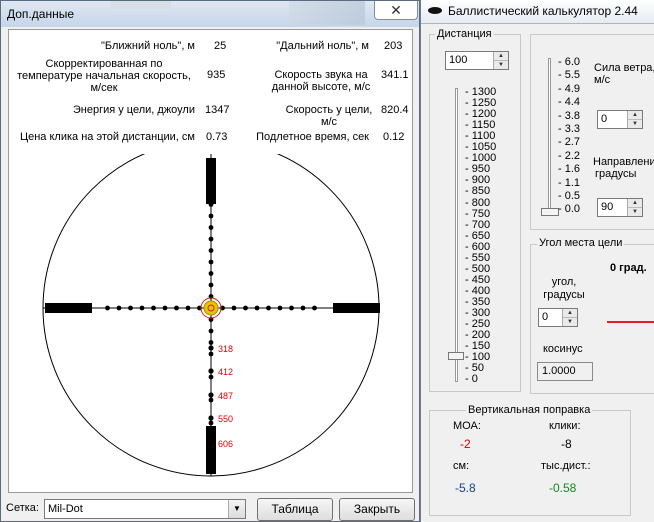 Image resolution: width=654 pixels, height=522 pixels. What do you see at coordinates (377, 509) in the screenshot?
I see `close-button: Закрыть` at bounding box center [377, 509].